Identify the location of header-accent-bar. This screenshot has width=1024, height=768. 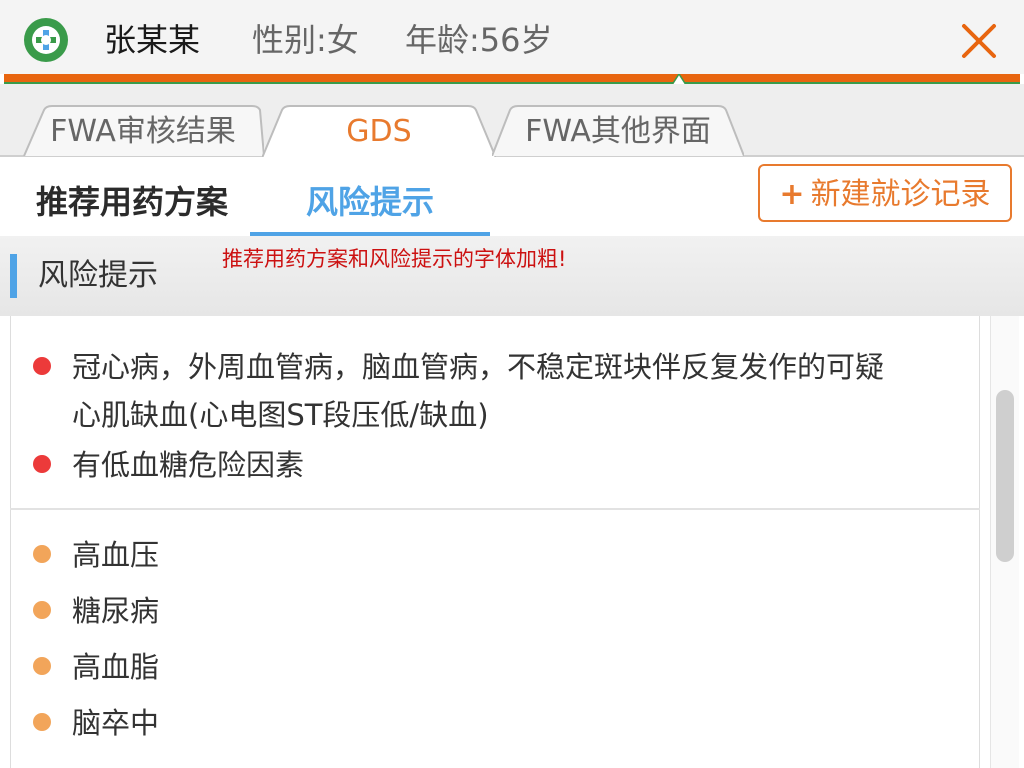
(512, 79).